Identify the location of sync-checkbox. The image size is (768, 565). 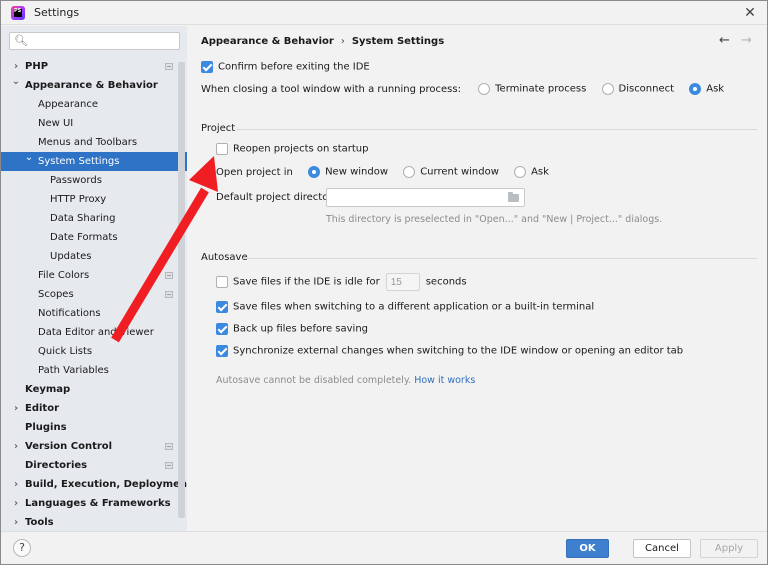
(222, 351).